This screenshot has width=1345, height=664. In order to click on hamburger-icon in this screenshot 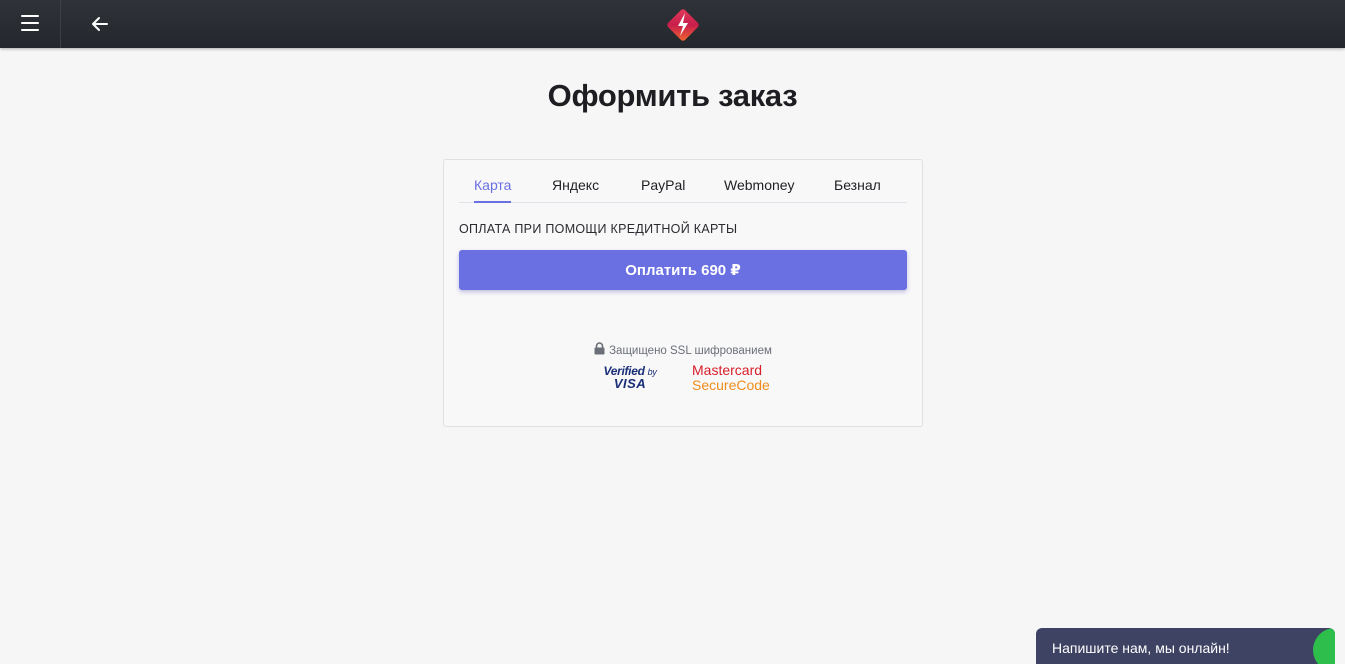, I will do `click(30, 16)`.